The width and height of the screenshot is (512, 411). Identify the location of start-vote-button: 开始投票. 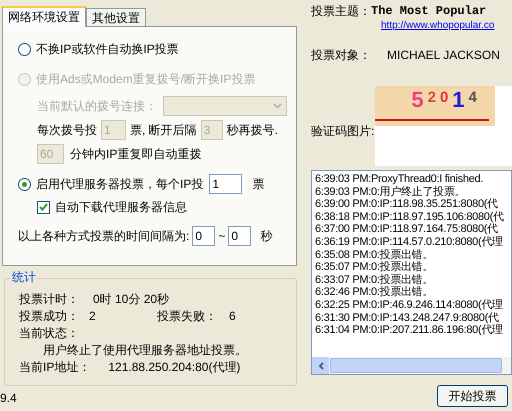
(472, 396).